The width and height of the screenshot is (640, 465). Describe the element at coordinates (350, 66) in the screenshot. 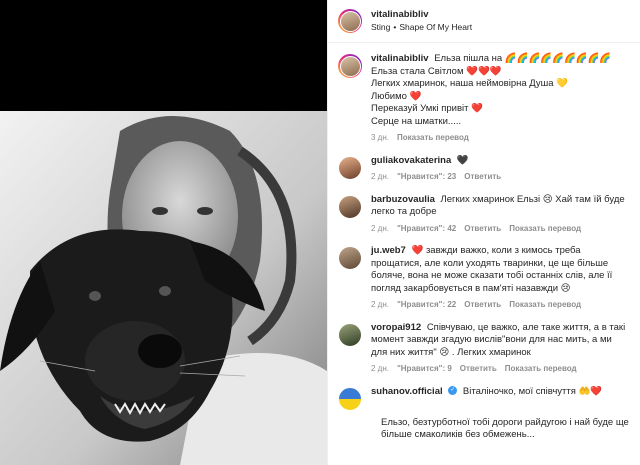

I see `caption-avatar` at that location.